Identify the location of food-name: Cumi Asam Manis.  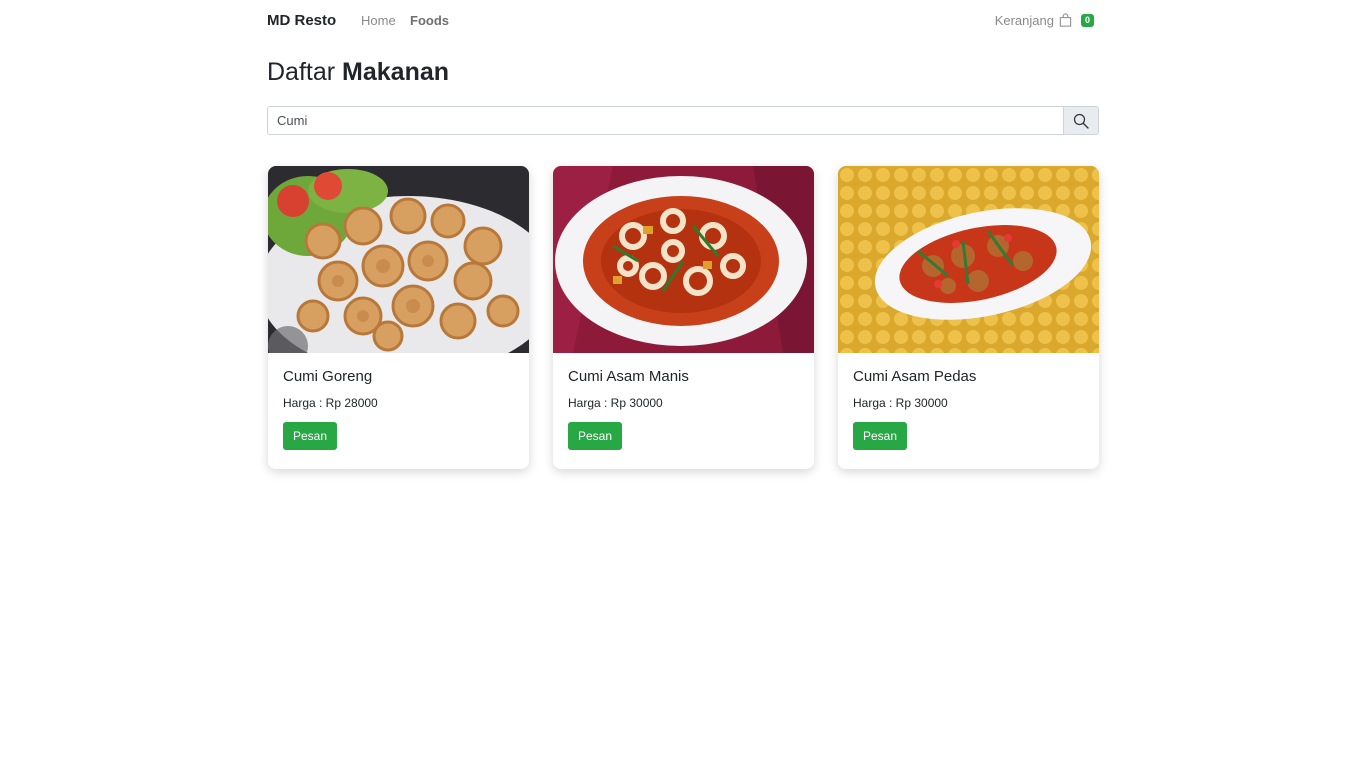
(628, 376).